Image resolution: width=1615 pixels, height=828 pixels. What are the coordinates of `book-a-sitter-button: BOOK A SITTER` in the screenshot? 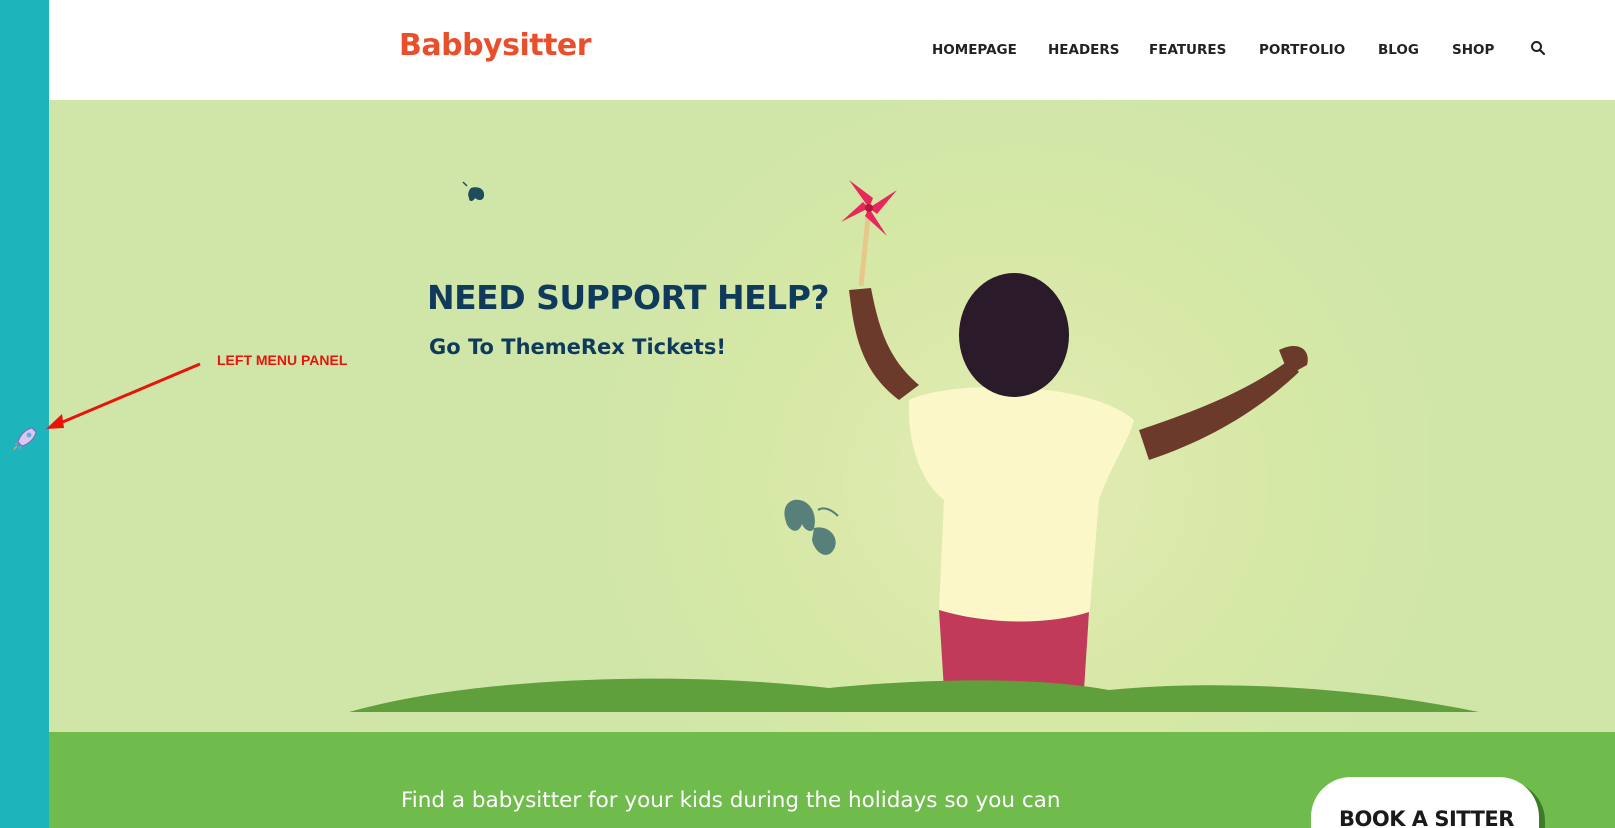 It's located at (1425, 802).